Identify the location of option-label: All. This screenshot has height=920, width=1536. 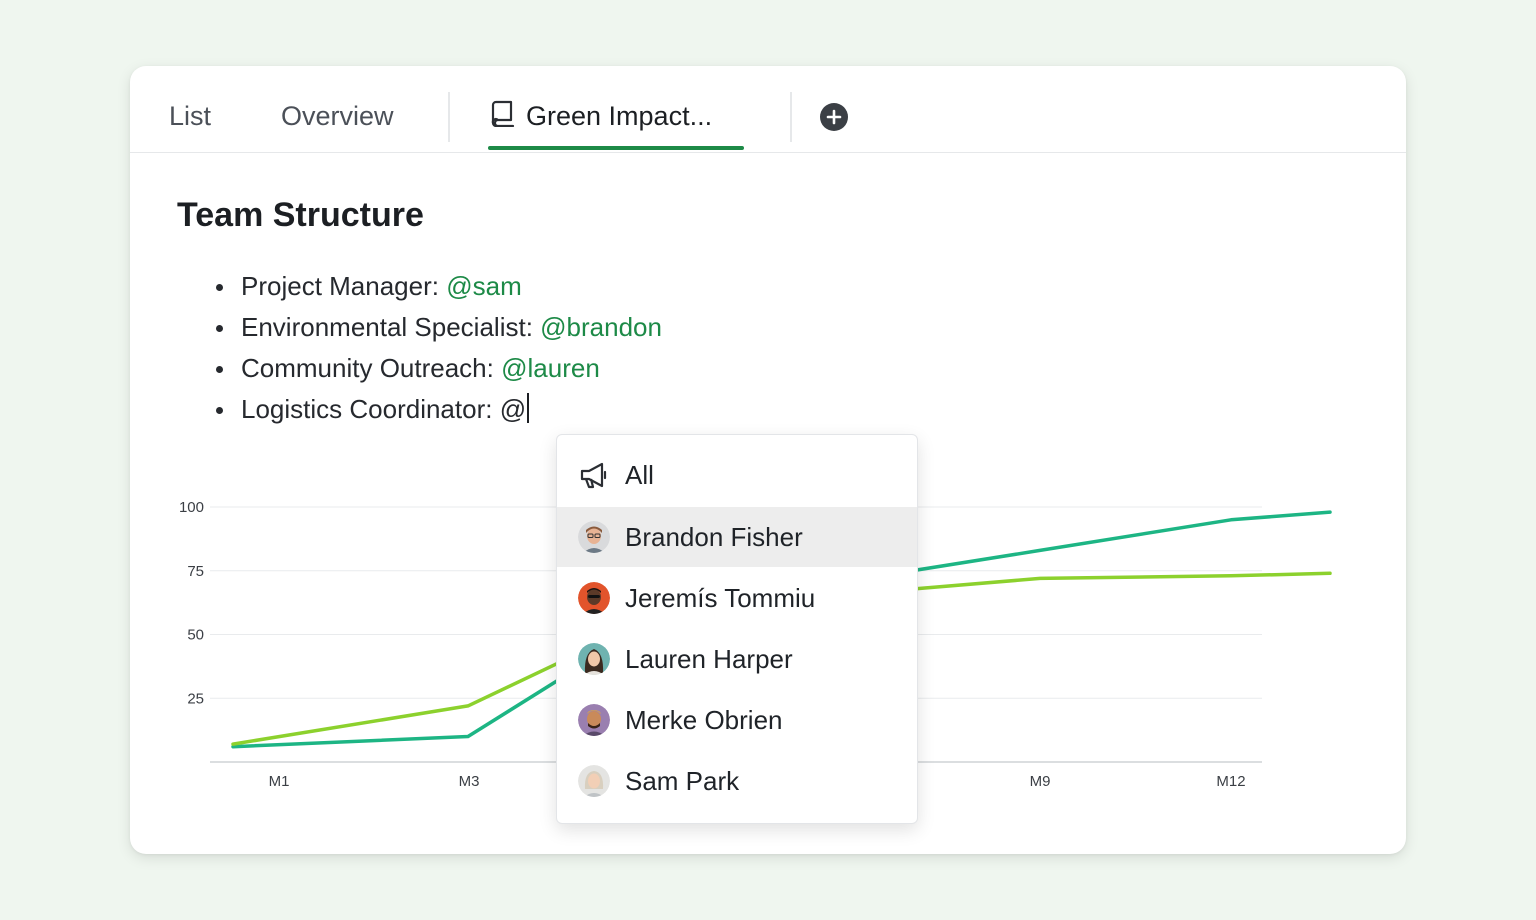
(639, 474).